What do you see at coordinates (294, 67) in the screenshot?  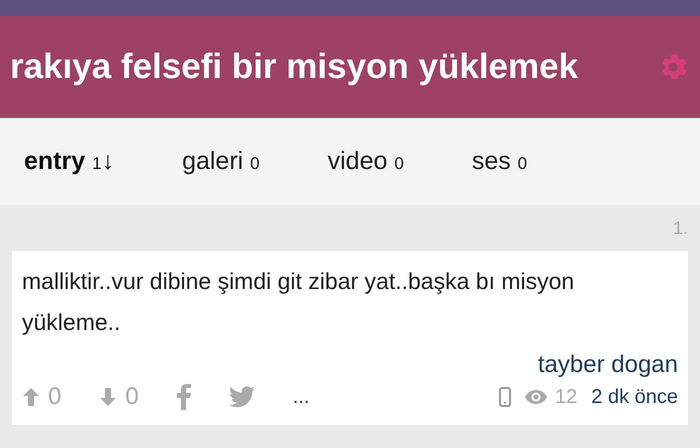 I see `topic-title: rakıya felsefi bir misyon yüklemek` at bounding box center [294, 67].